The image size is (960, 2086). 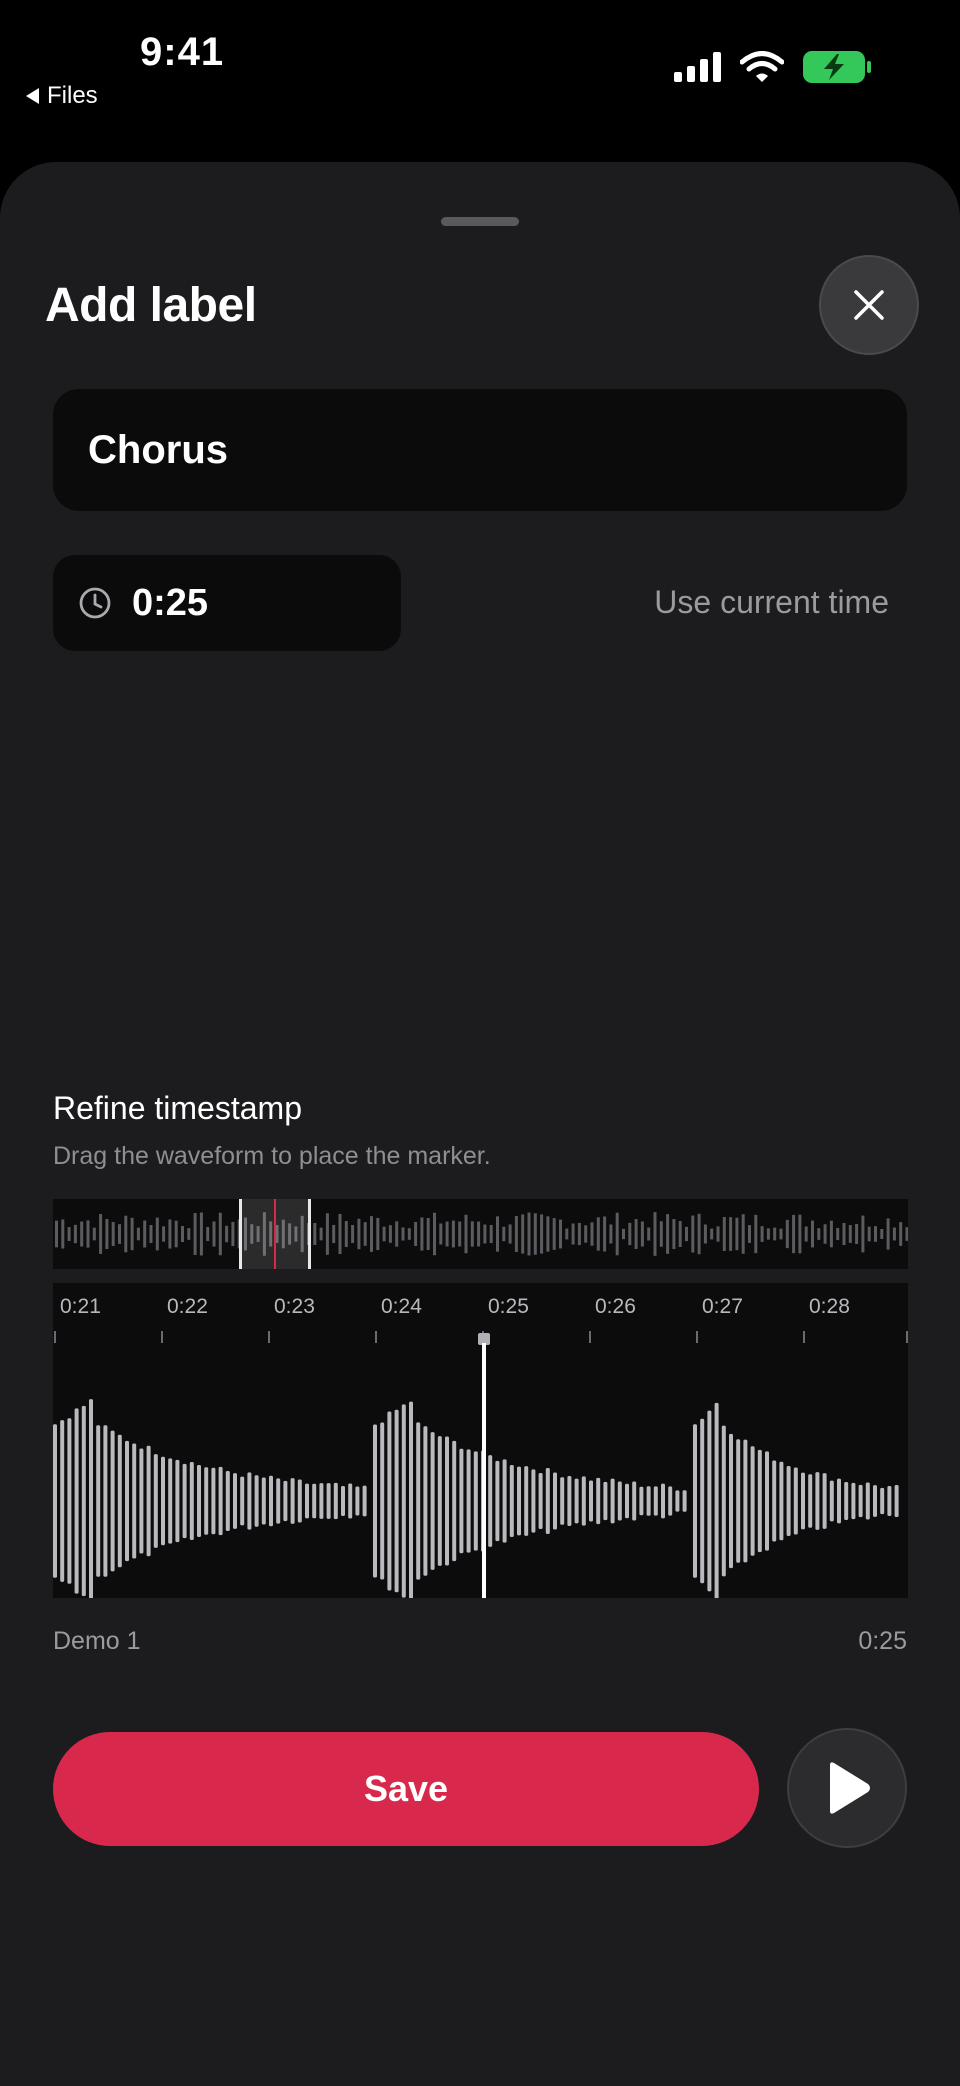 I want to click on detail-waveform: 0:21 0:22 0:23 0:24 0:25 0:26 0:27 0:28, so click(x=480, y=1440).